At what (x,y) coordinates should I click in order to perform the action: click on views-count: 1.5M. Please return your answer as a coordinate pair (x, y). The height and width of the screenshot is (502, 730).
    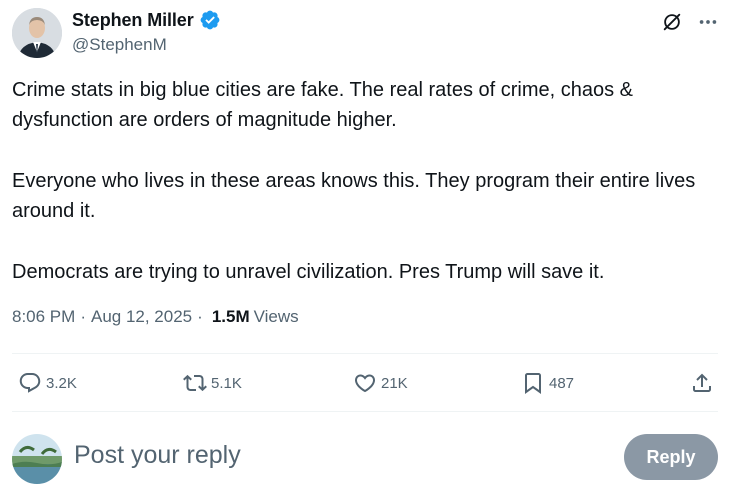
    Looking at the image, I should click on (230, 316).